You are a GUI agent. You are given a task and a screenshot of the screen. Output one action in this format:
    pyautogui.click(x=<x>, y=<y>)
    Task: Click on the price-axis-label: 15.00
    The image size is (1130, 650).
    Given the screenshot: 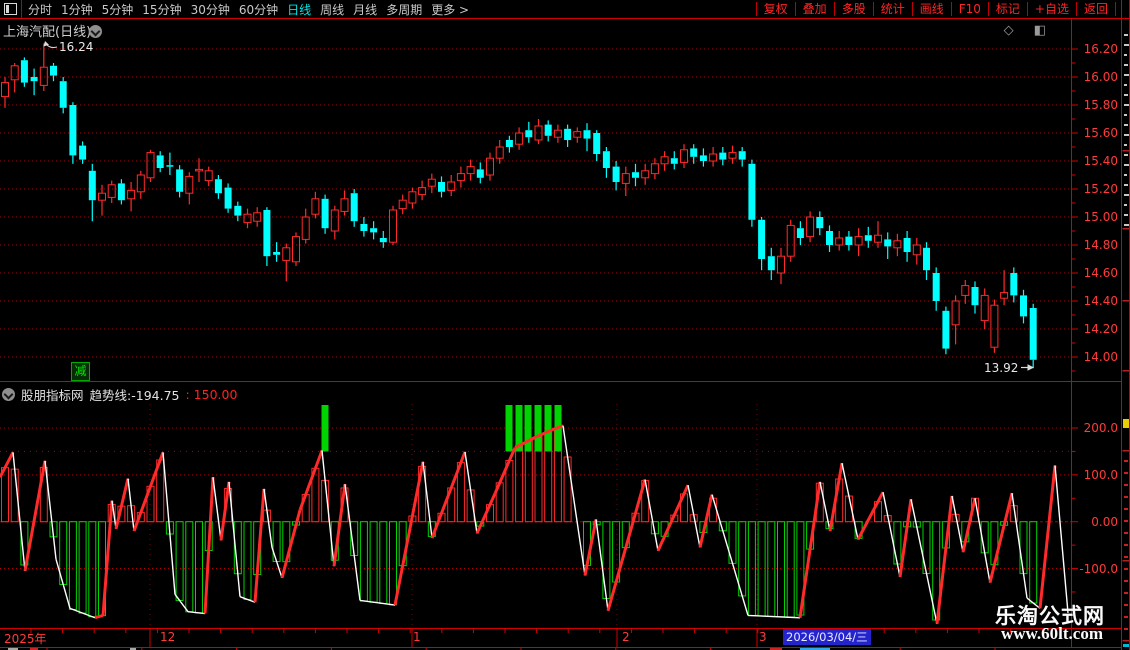 What is the action you would take?
    pyautogui.click(x=1100, y=217)
    